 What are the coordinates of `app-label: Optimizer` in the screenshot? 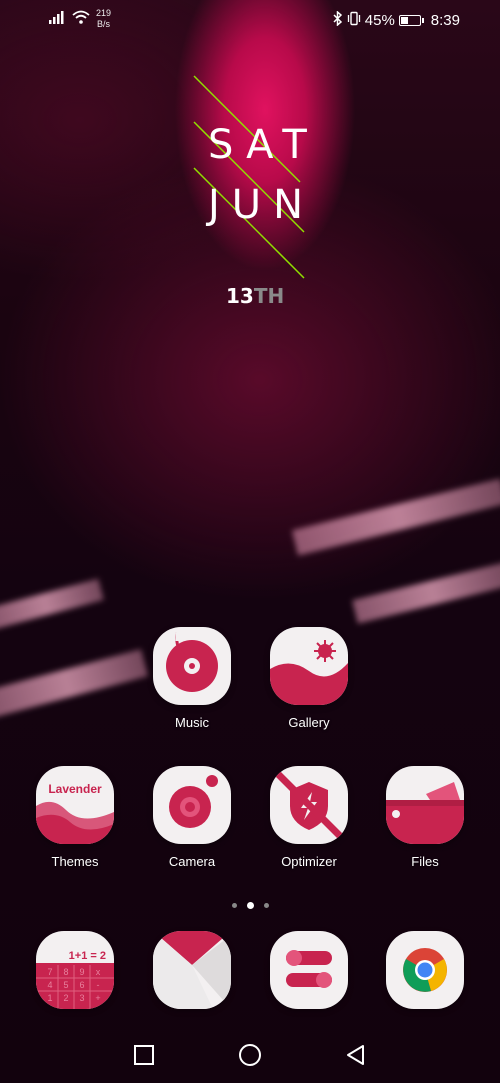 It's located at (309, 861).